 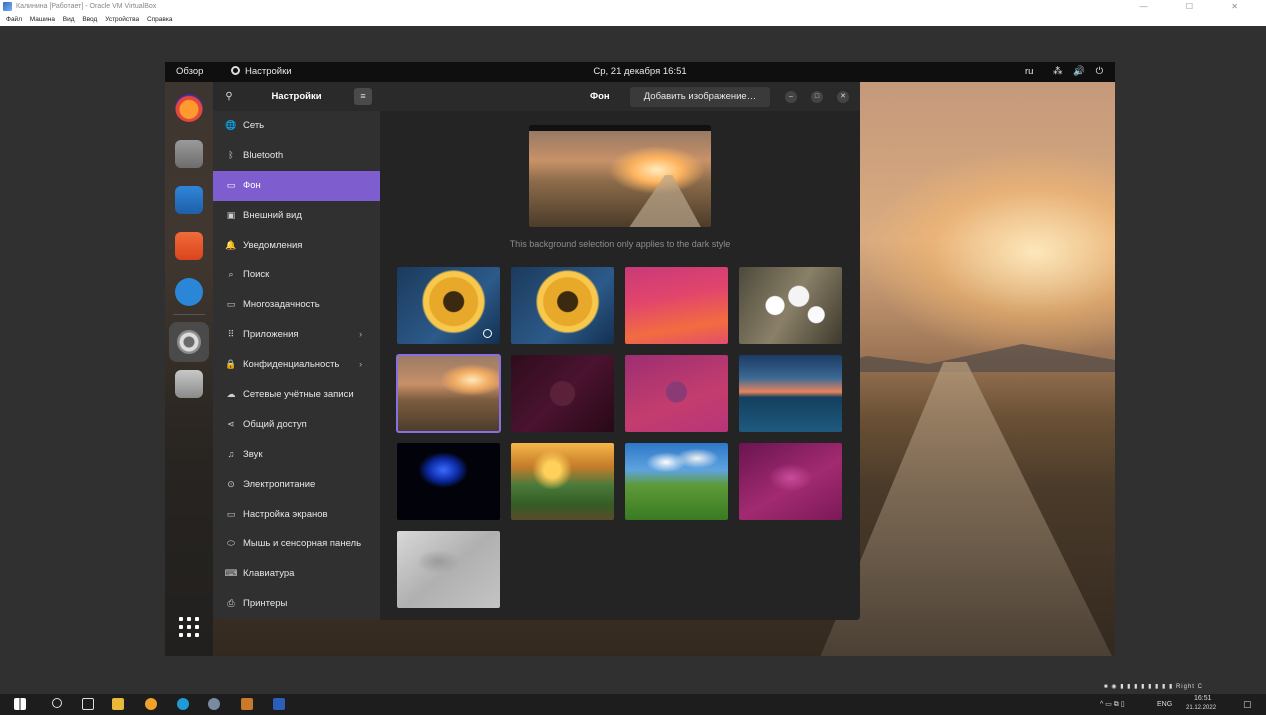 What do you see at coordinates (231, 543) in the screenshot?
I see `sidebar-item-icon: ⬭` at bounding box center [231, 543].